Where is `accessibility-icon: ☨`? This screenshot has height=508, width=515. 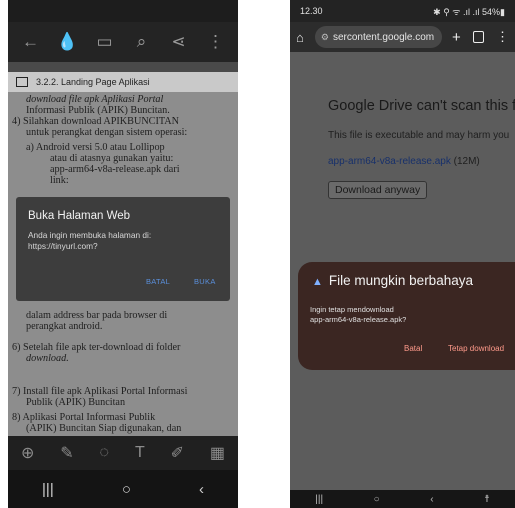 accessibility-icon: ☨ is located at coordinates (486, 499).